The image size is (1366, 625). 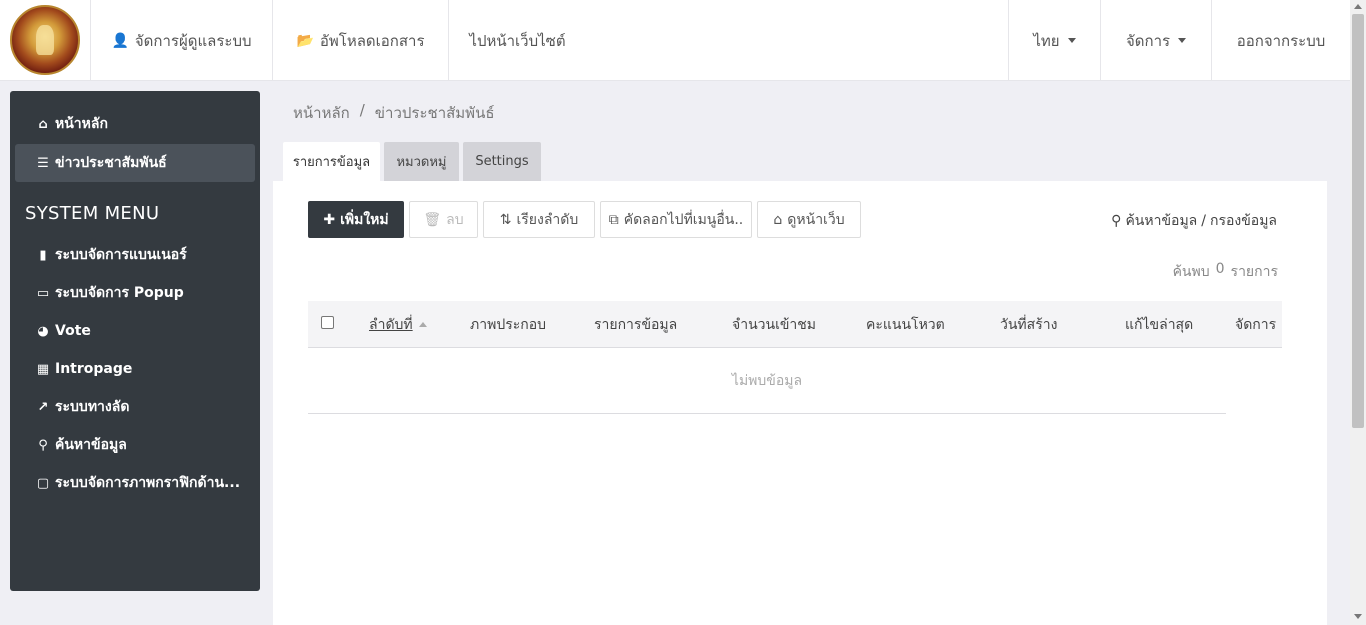 I want to click on sidebar-item-label: ระบบจัดการ Popup, so click(x=119, y=293).